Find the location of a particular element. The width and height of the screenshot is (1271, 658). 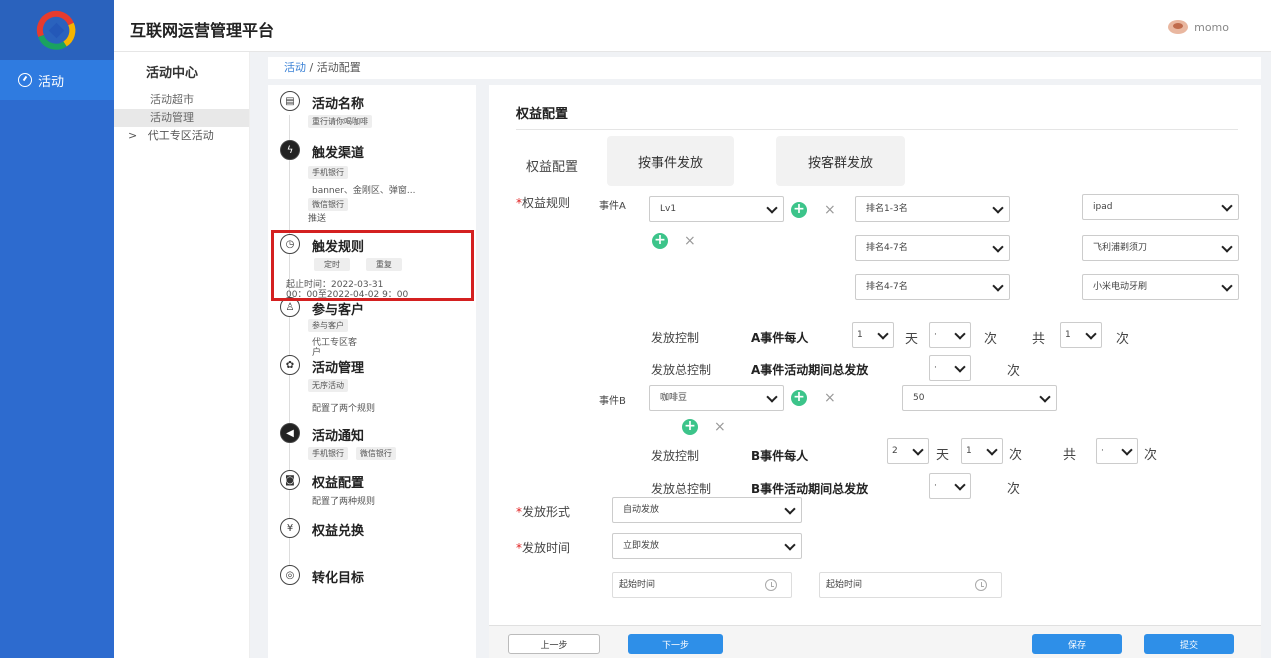

save-button: 保存 is located at coordinates (1077, 644).